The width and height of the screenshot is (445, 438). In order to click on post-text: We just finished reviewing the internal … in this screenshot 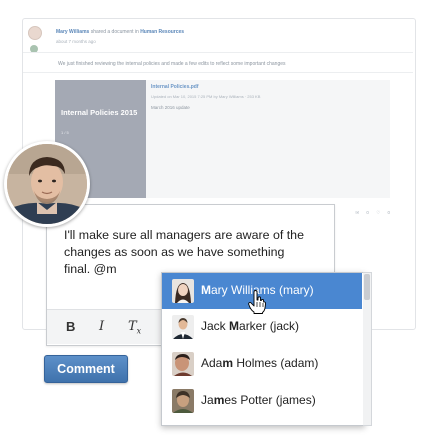, I will do `click(172, 64)`.